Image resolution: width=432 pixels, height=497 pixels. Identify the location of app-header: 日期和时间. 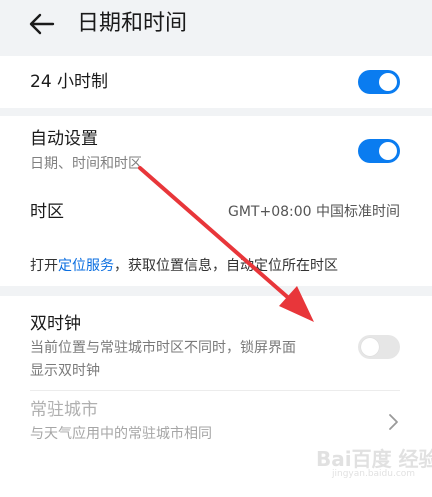
(216, 28).